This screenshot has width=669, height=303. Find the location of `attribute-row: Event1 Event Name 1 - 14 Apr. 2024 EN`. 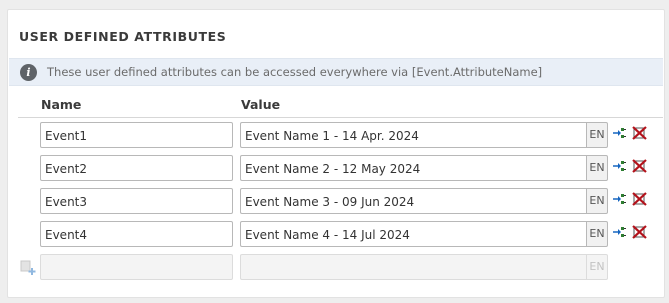

attribute-row: Event1 Event Name 1 - 14 Apr. 2024 EN is located at coordinates (336, 136).